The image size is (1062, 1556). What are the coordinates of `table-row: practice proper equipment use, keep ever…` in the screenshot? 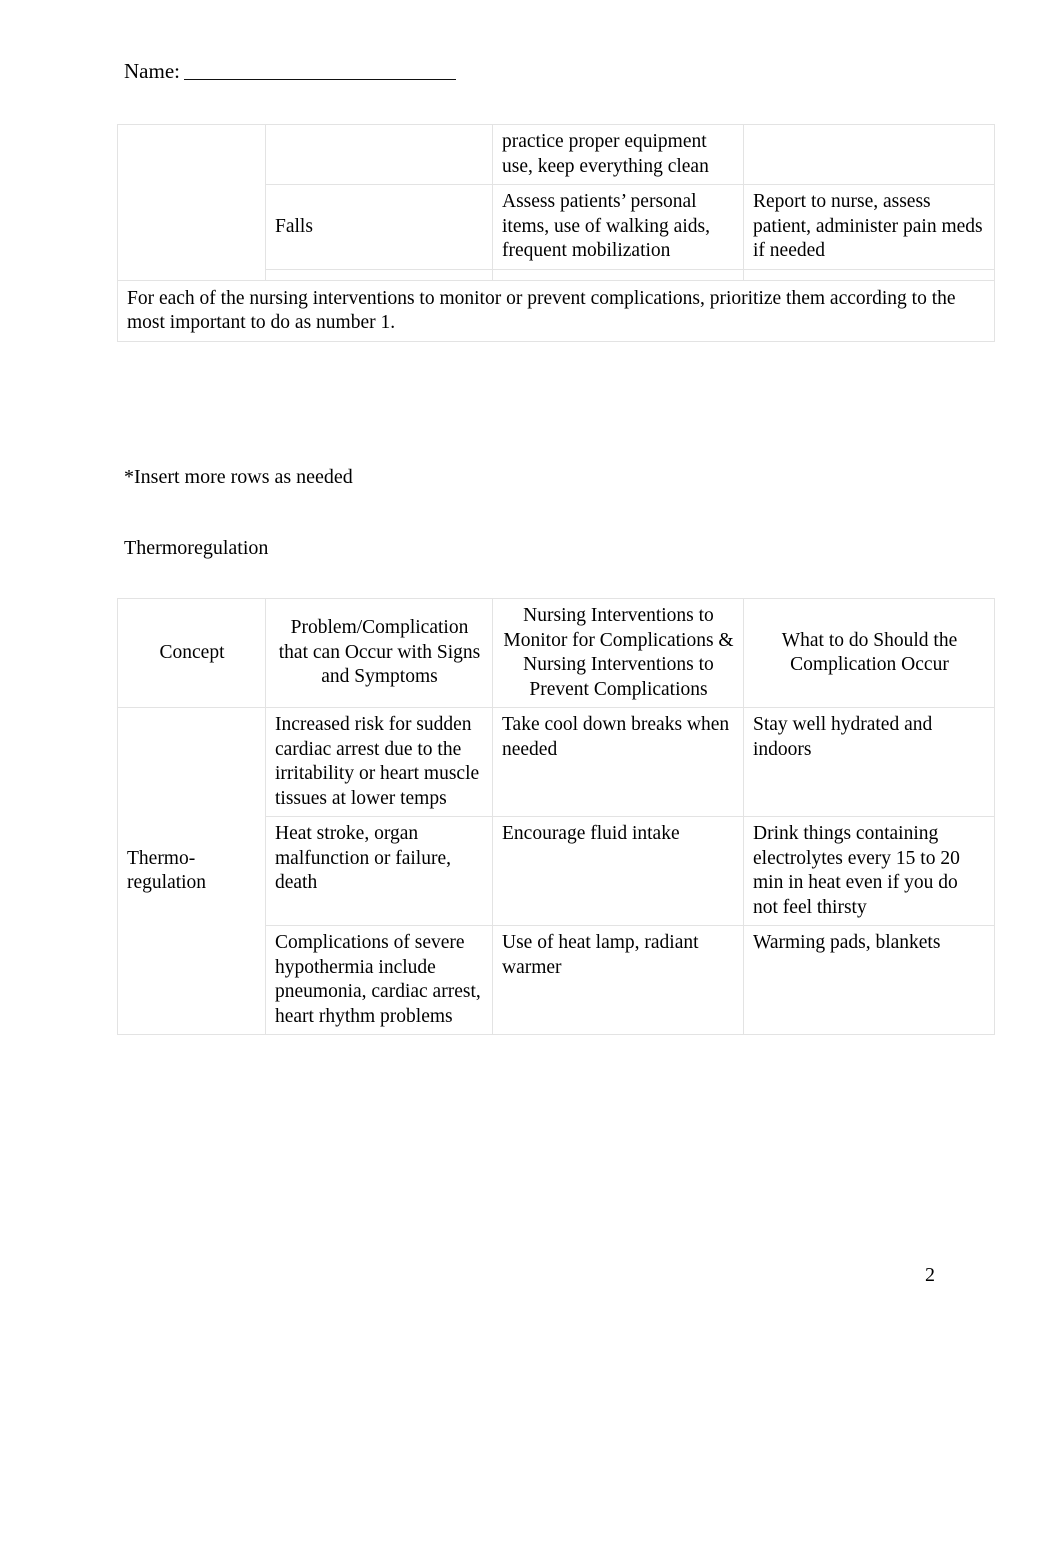 It's located at (556, 202).